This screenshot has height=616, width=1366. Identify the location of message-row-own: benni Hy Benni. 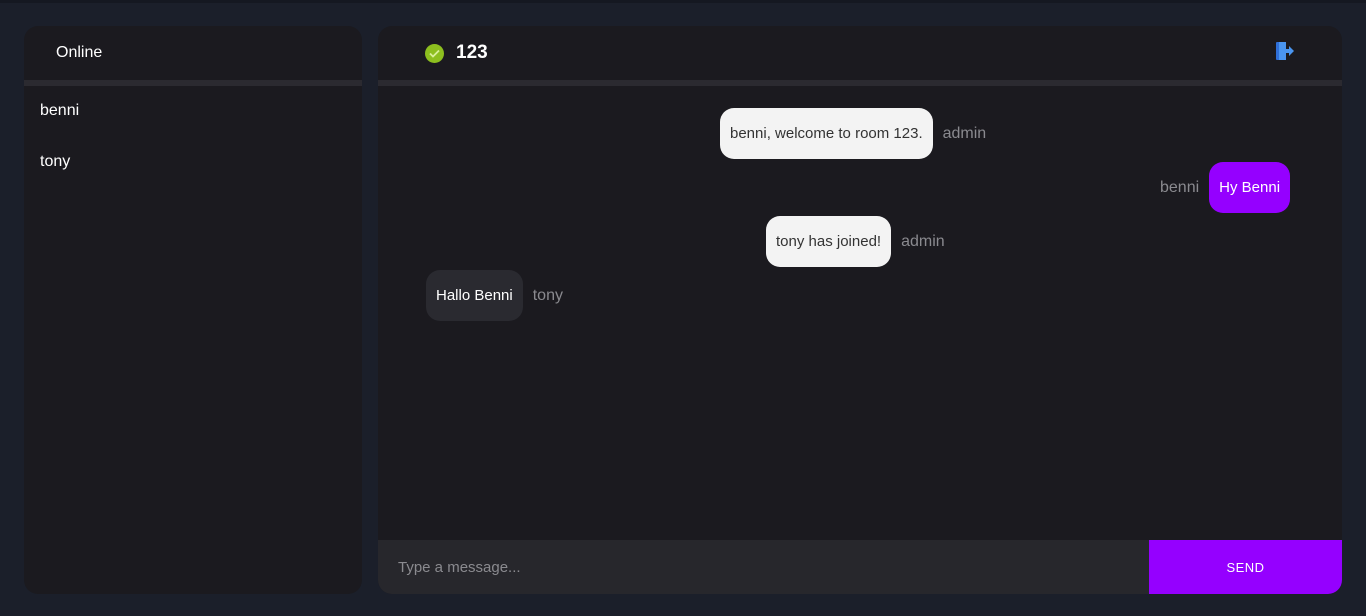
(1225, 187).